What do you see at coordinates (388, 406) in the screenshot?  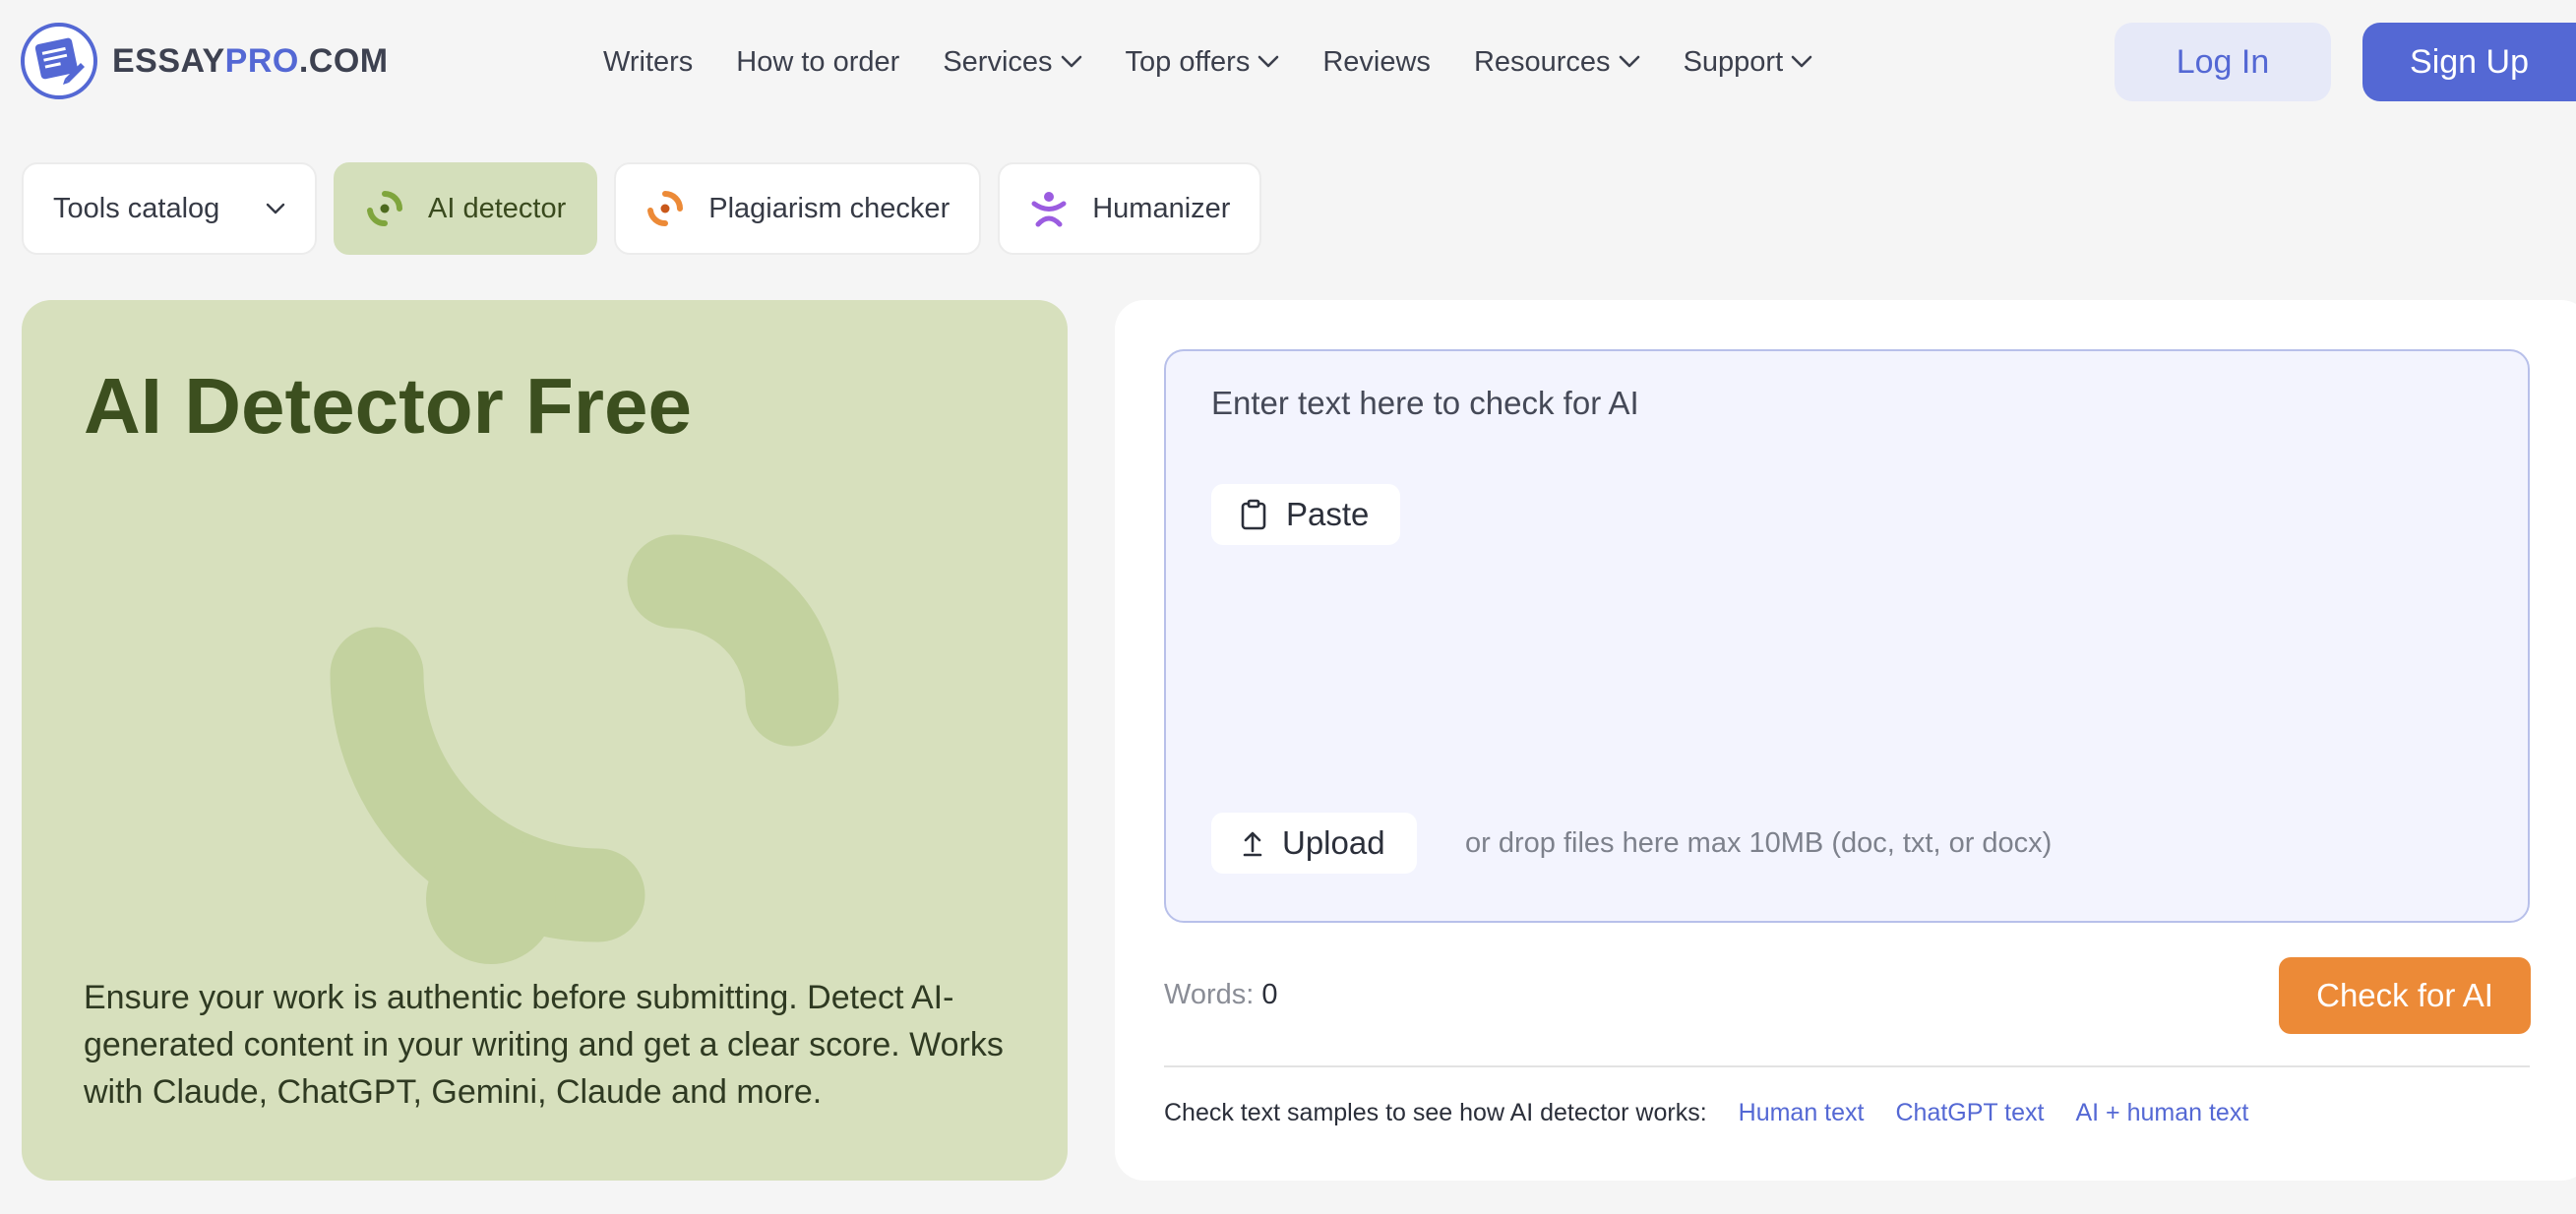 I see `page-title: AI Detector Free` at bounding box center [388, 406].